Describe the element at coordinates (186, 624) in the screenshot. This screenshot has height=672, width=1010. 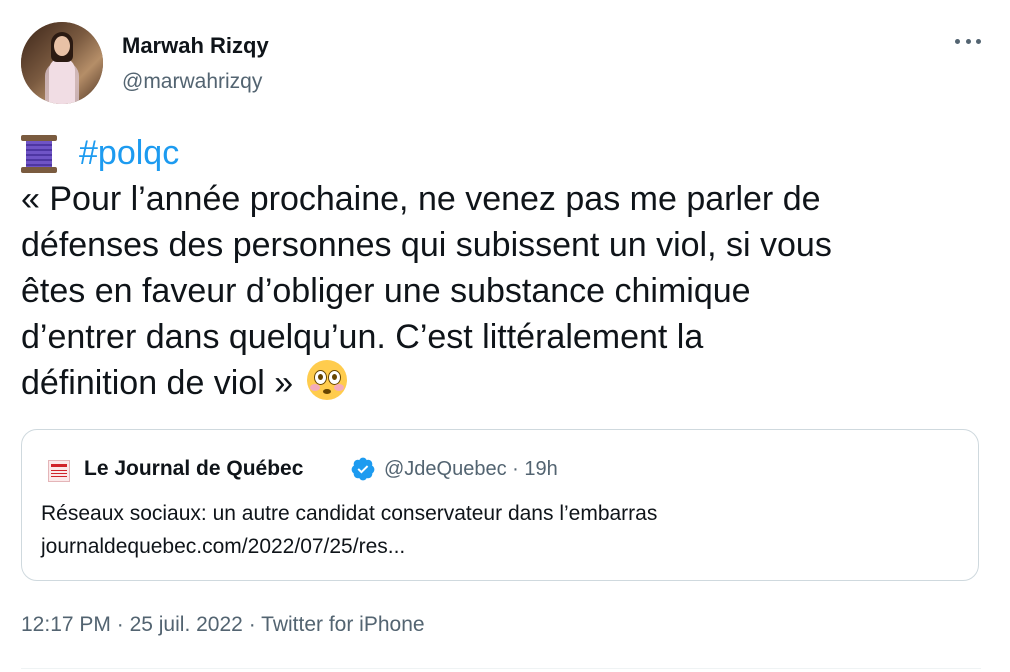
I see `tweet-date: 25 juil. 2022` at that location.